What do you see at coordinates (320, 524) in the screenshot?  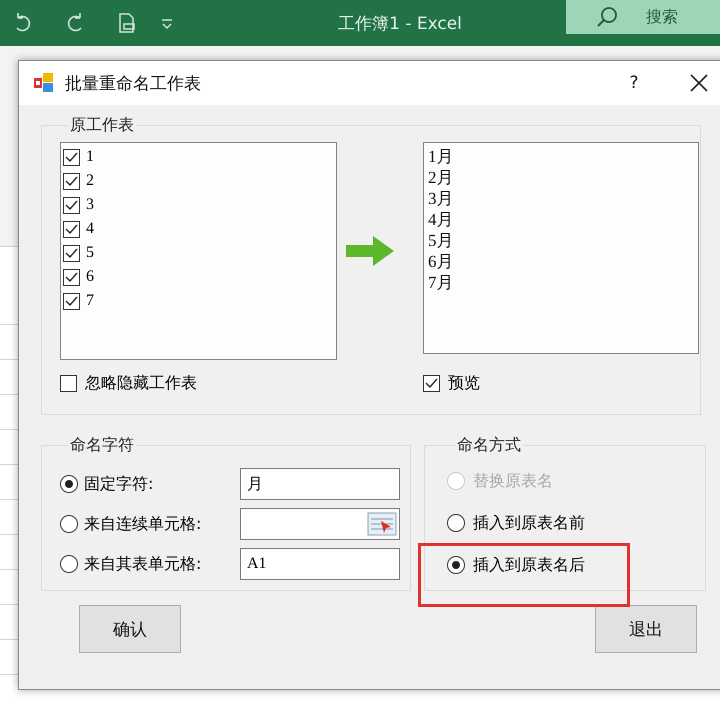 I see `input-field` at bounding box center [320, 524].